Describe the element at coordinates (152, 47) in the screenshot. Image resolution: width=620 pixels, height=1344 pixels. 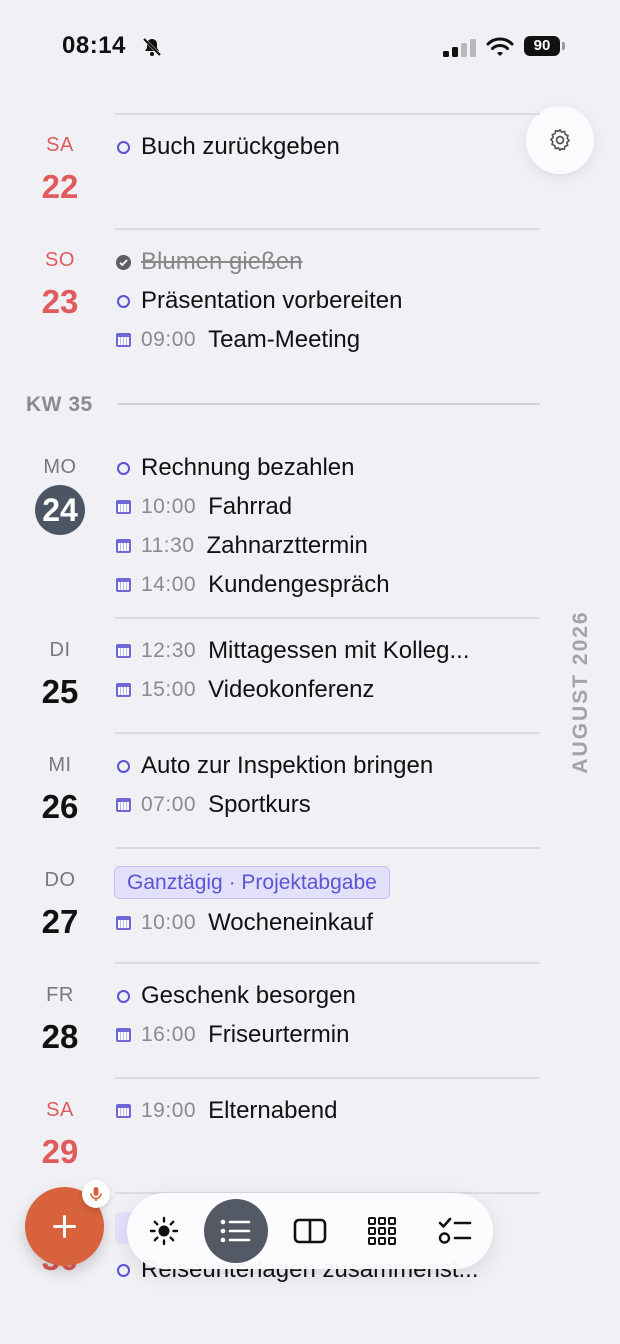
I see `bell-muted-icon` at that location.